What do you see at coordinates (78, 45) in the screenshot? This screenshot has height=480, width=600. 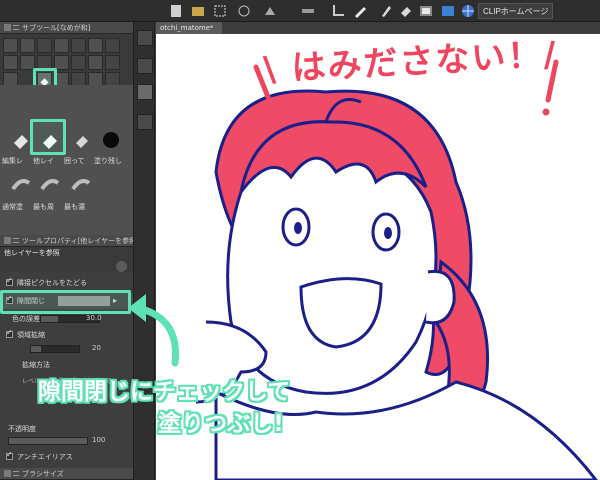 I see `selection-tool-icon` at bounding box center [78, 45].